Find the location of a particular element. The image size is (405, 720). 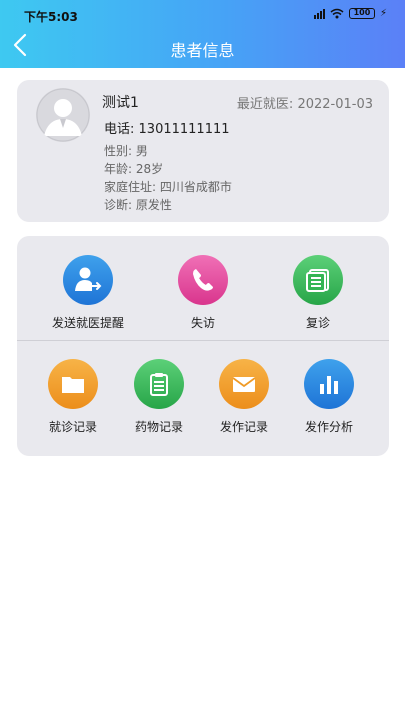

last-visit-date: 2022-01-03 is located at coordinates (335, 104).